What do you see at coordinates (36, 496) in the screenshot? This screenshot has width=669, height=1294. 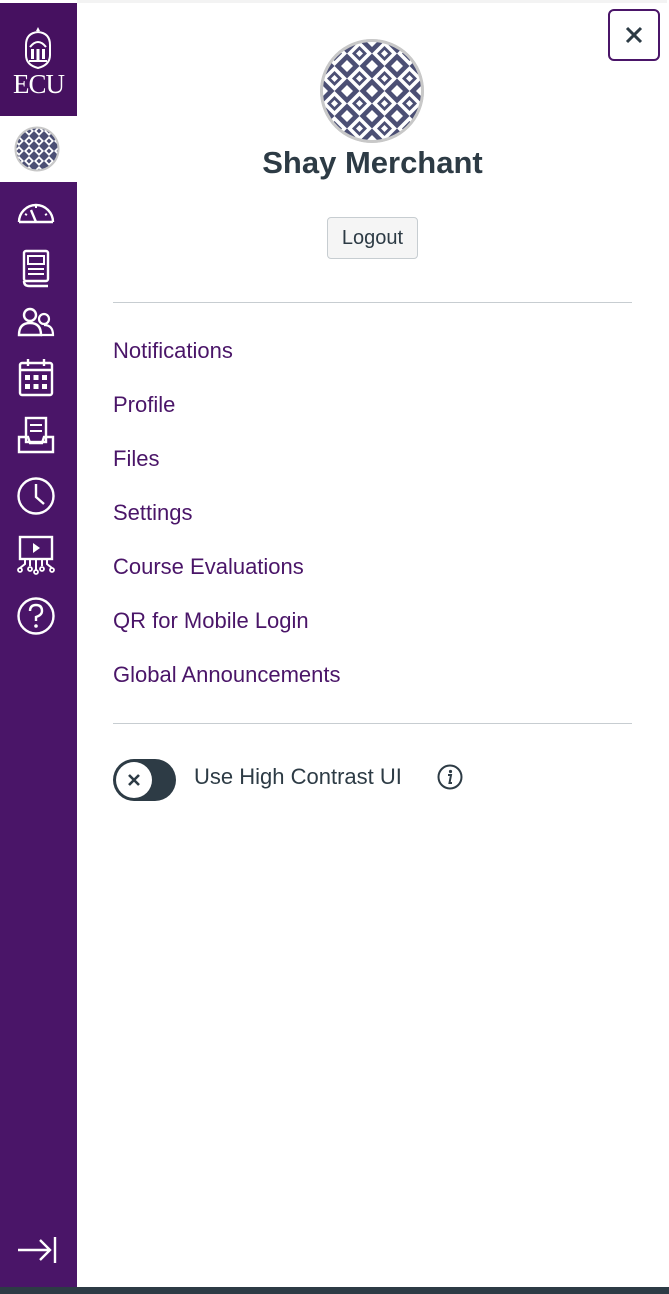 I see `clock-icon` at bounding box center [36, 496].